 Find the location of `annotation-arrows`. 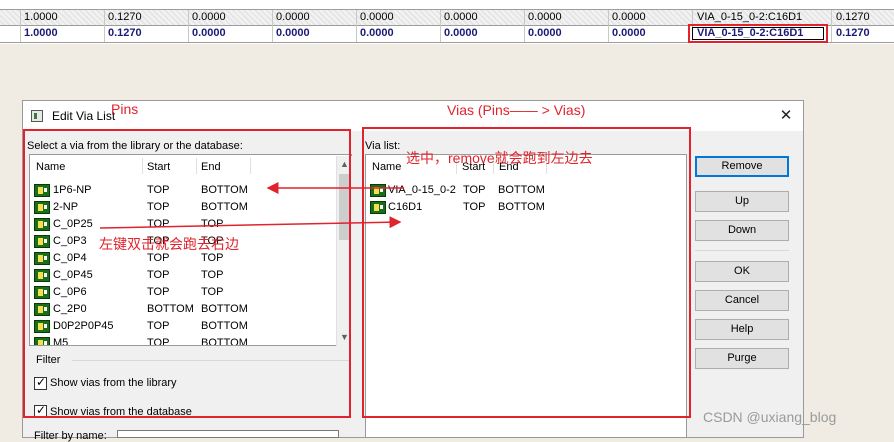

annotation-arrows is located at coordinates (251, 205).